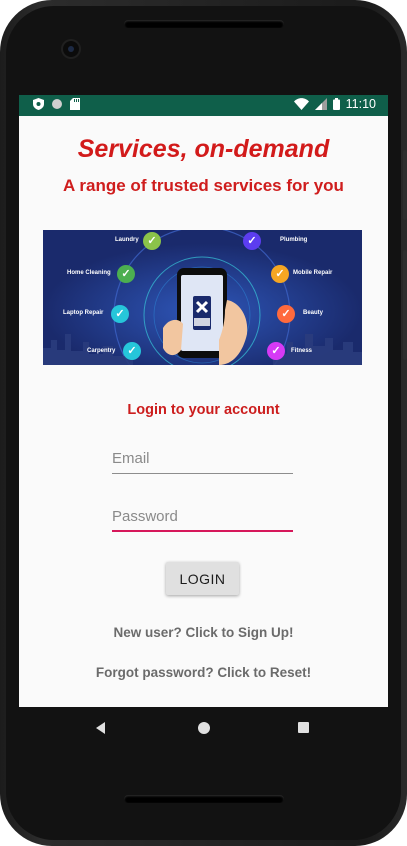 Image resolution: width=407 pixels, height=846 pixels. I want to click on navigation-bar, so click(203, 728).